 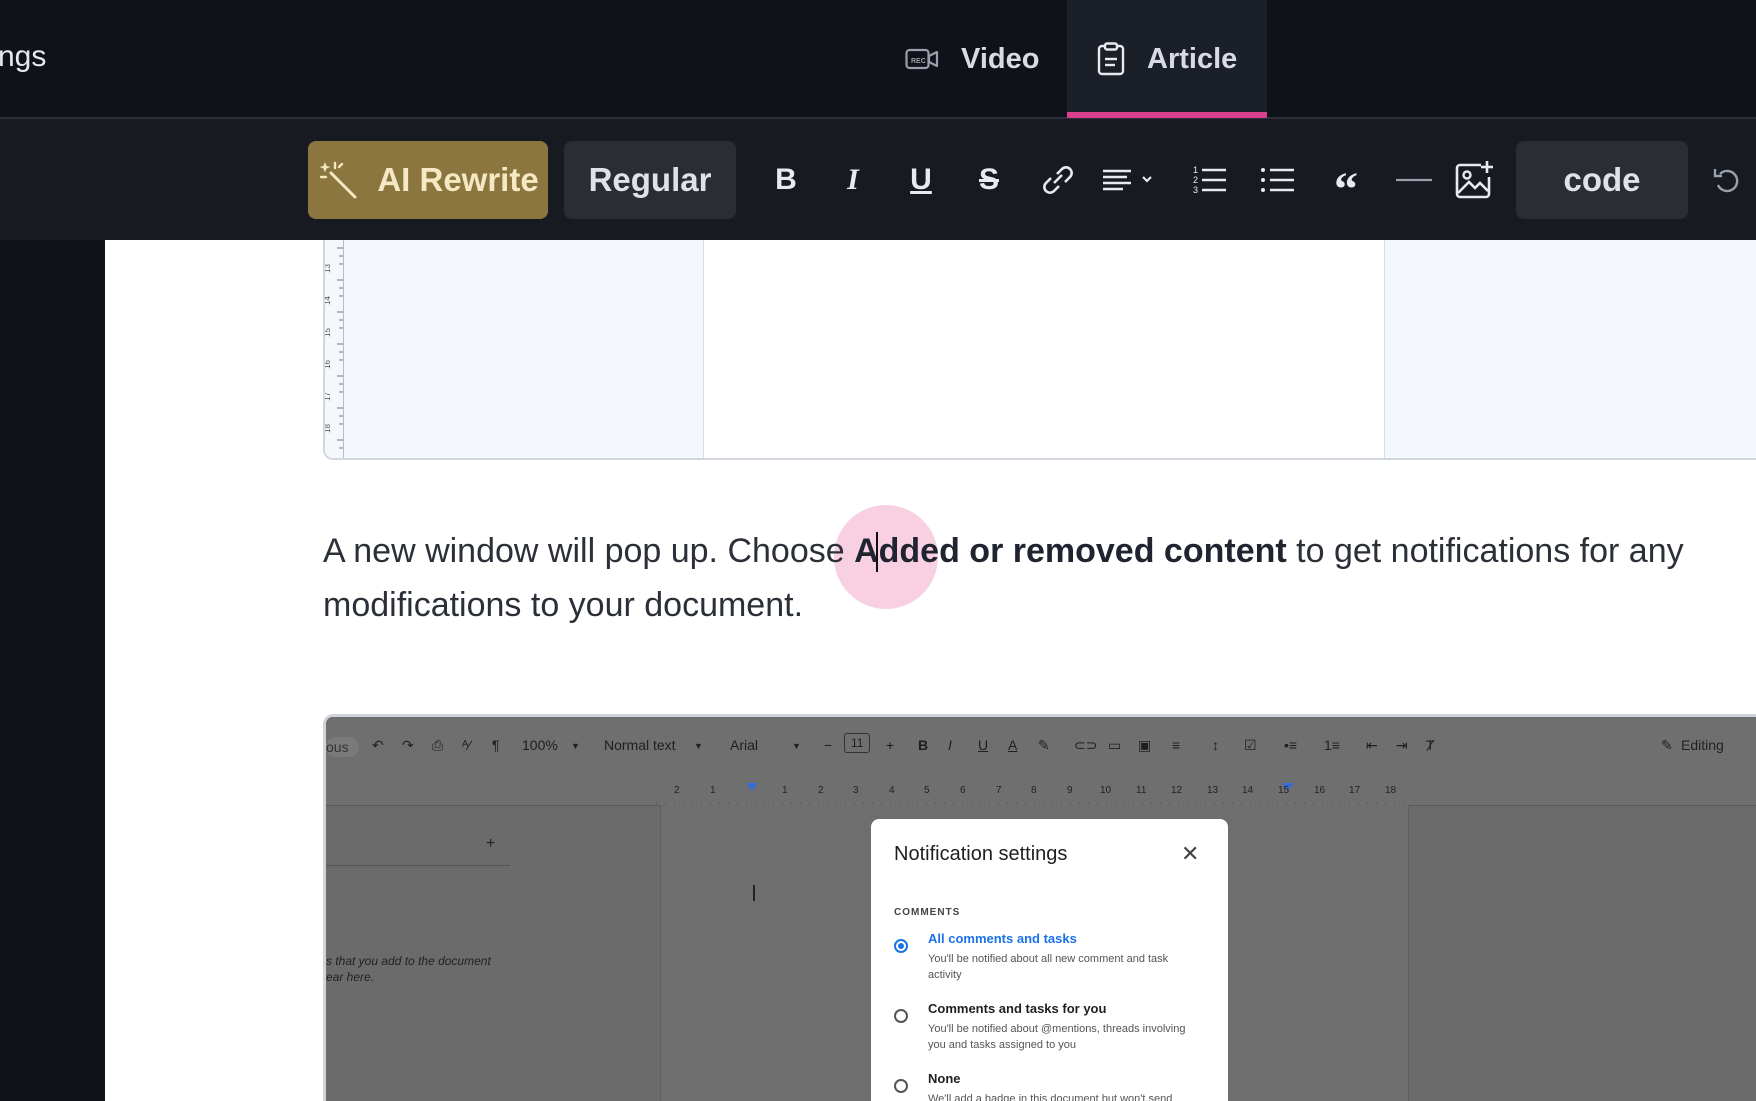 What do you see at coordinates (1145, 745) in the screenshot?
I see `image-icon: ▣` at bounding box center [1145, 745].